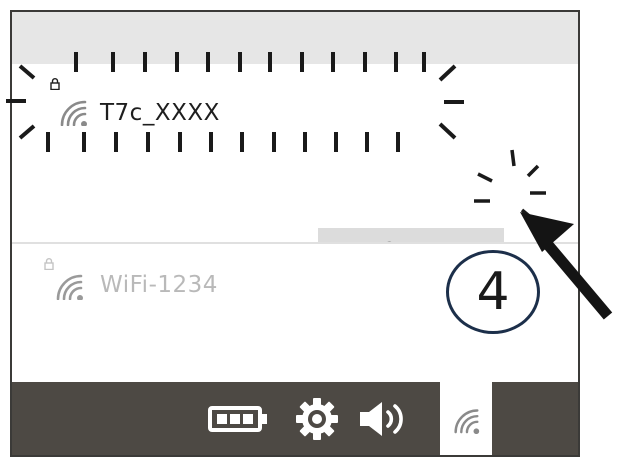 Image resolution: width=625 pixels, height=459 pixels. Describe the element at coordinates (295, 38) in the screenshot. I see `top-bar` at that location.